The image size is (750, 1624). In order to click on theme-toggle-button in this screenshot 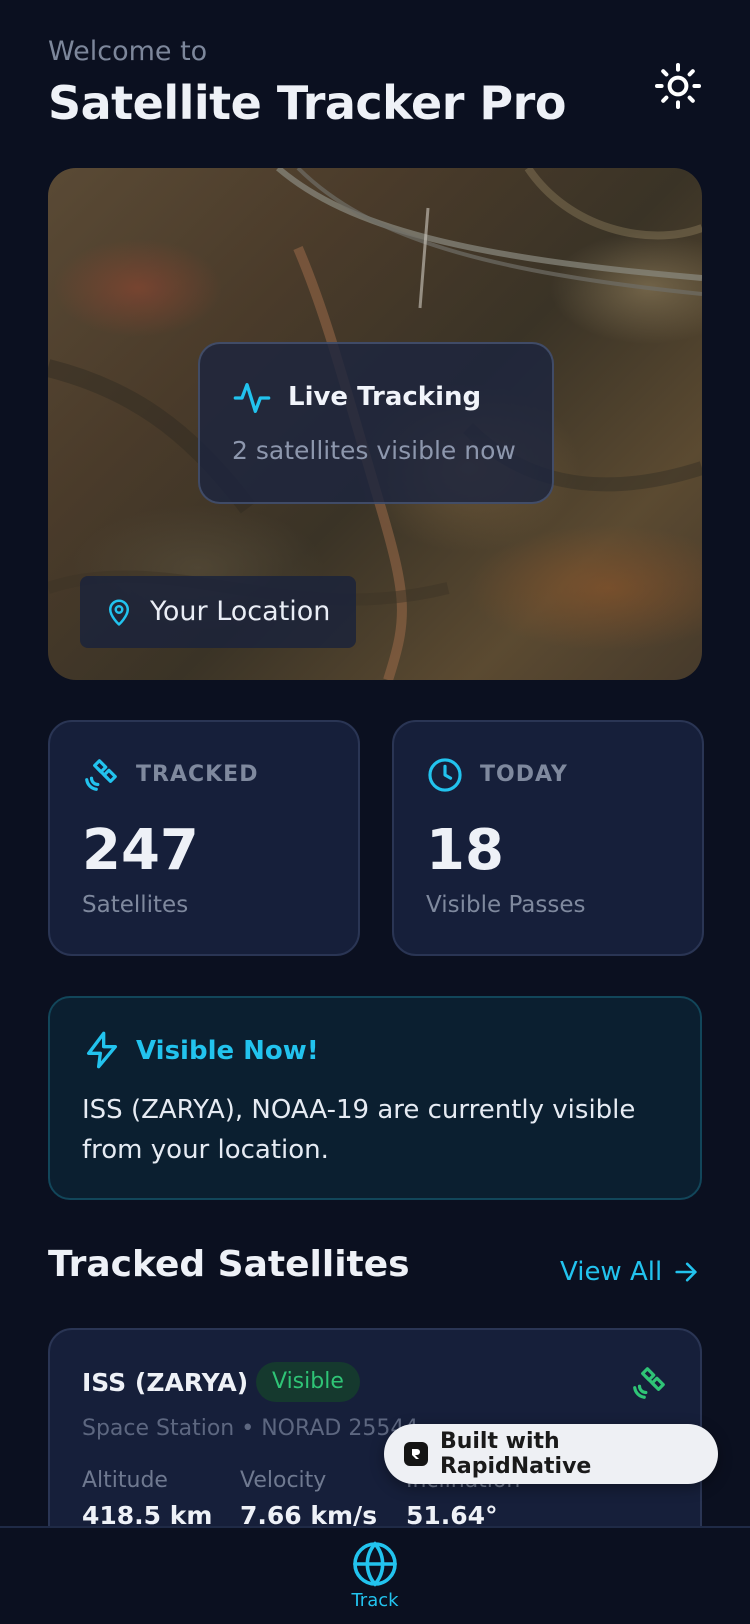, I will do `click(678, 86)`.